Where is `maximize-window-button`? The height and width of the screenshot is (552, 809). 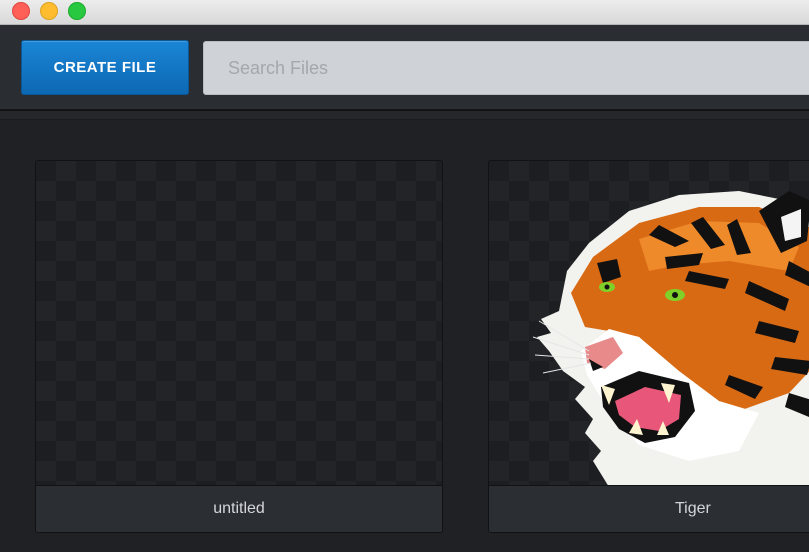 maximize-window-button is located at coordinates (77, 11).